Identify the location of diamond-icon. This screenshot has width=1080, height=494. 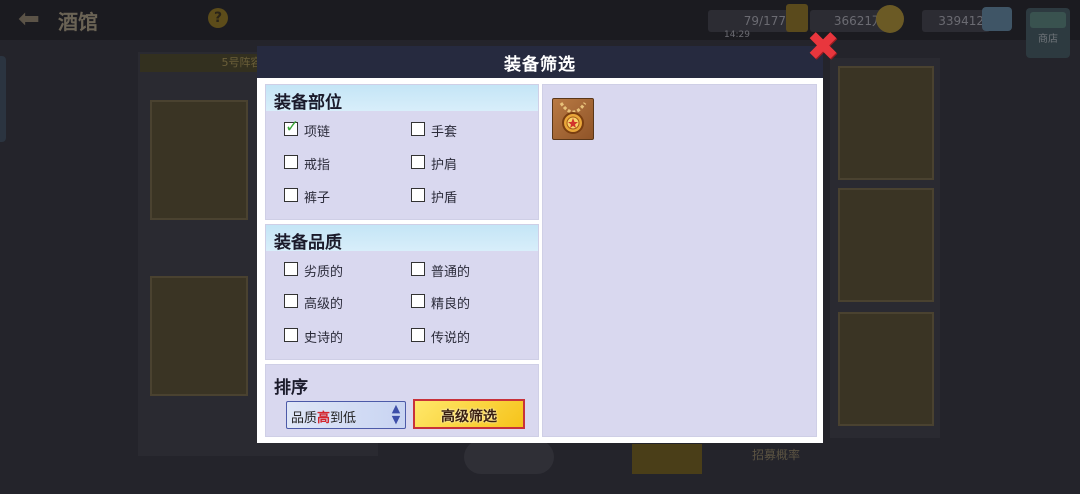
(997, 19).